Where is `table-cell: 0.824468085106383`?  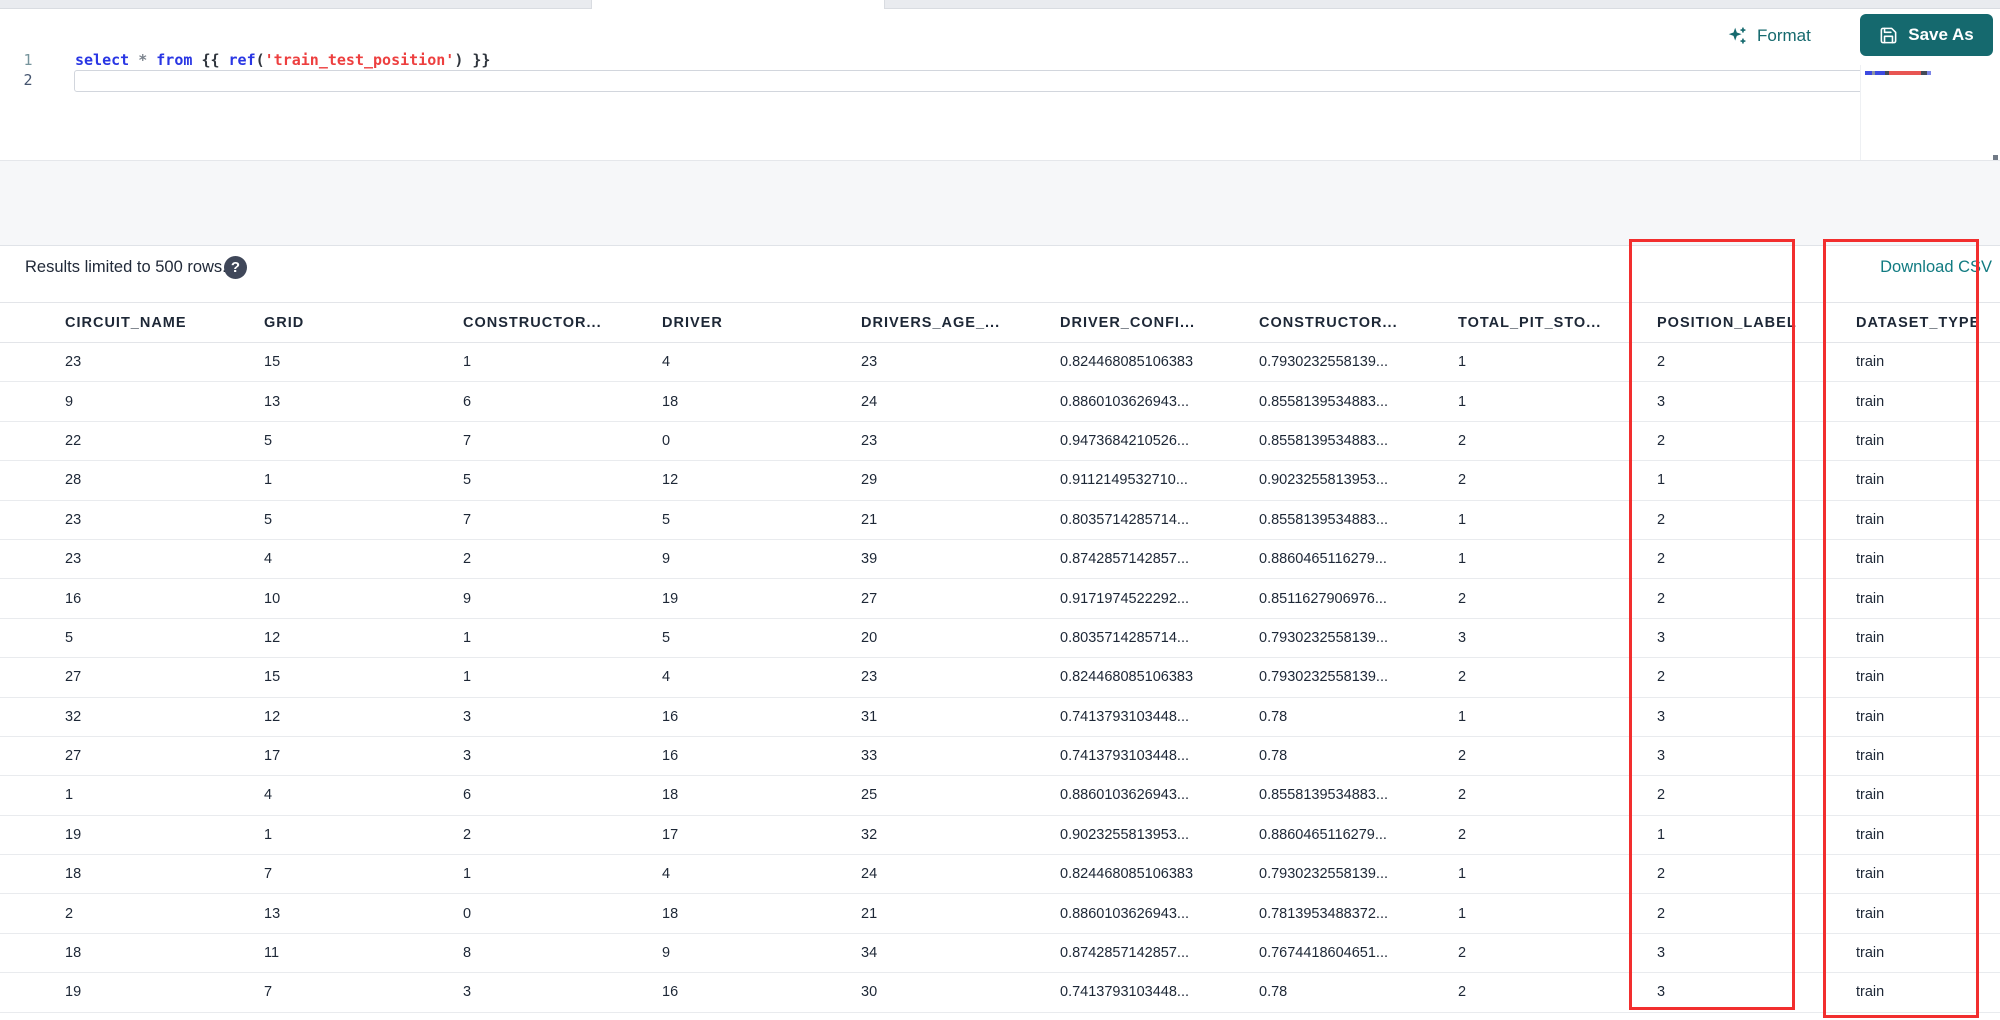 table-cell: 0.824468085106383 is located at coordinates (1127, 362).